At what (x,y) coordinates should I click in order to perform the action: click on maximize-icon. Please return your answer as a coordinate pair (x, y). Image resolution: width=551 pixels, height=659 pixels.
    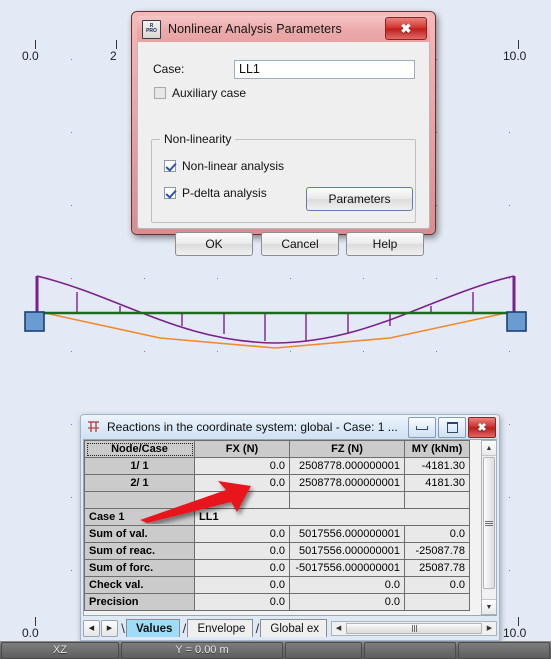
    Looking at the image, I should click on (452, 427).